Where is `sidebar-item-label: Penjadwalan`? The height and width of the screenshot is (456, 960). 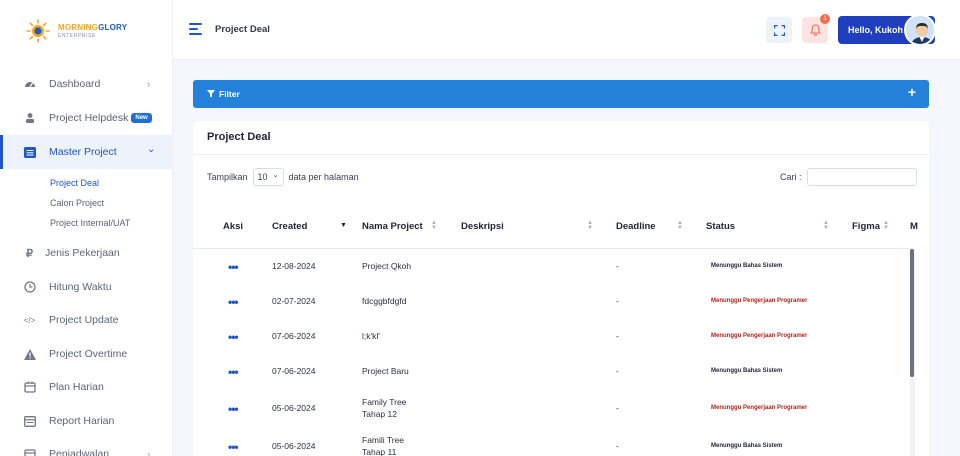 sidebar-item-label: Penjadwalan is located at coordinates (79, 452).